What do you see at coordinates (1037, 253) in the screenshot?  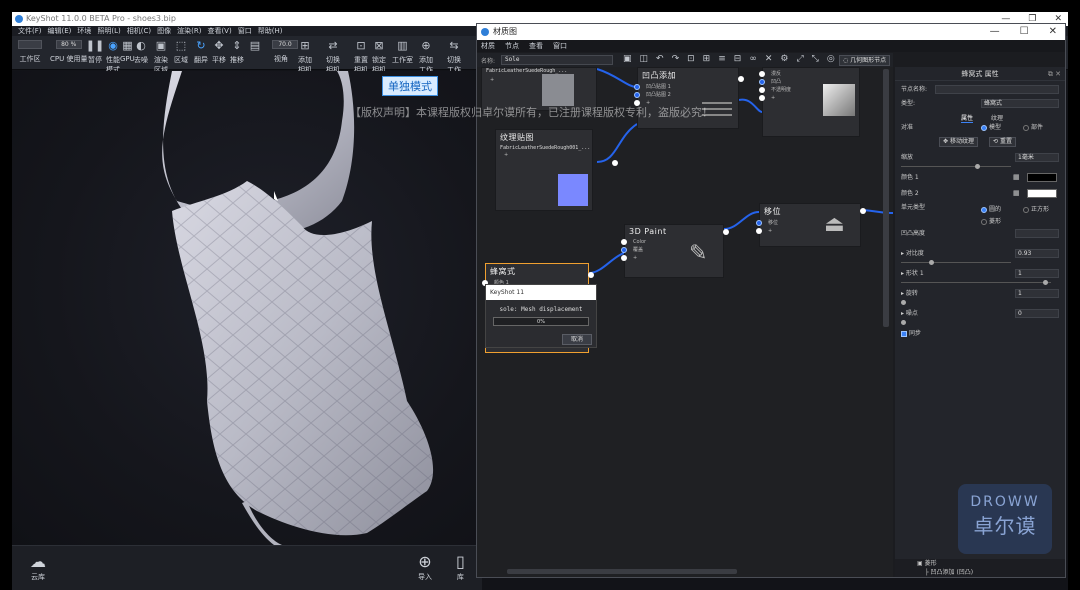 I see `contrast-field: 0.93` at bounding box center [1037, 253].